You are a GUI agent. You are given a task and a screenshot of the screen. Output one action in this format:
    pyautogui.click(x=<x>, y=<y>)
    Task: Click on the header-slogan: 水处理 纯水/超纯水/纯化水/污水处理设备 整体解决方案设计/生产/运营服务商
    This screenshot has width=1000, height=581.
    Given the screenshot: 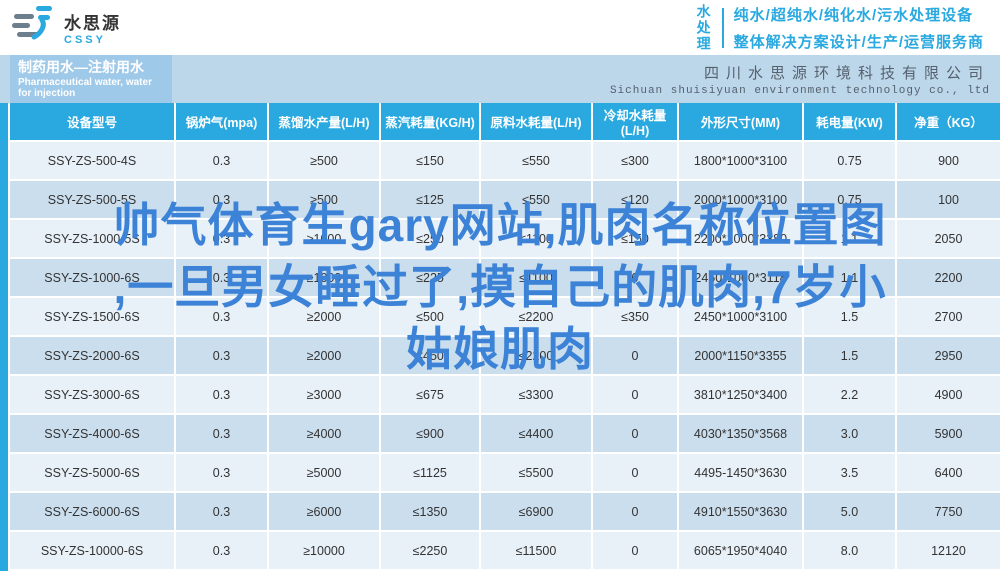 What is the action you would take?
    pyautogui.click(x=840, y=28)
    